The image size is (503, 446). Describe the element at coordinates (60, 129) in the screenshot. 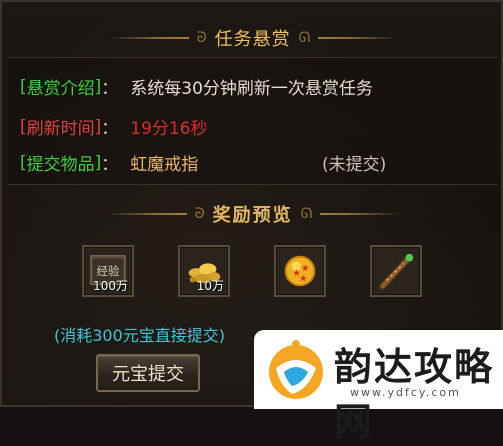

I see `refresh-label: 刷新时间` at that location.